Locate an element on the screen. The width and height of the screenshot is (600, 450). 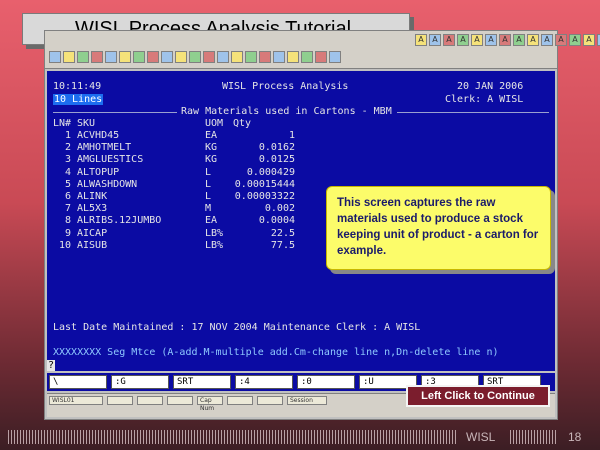
terminal-app-title: WISL Process Analysis is located at coordinates (285, 86).